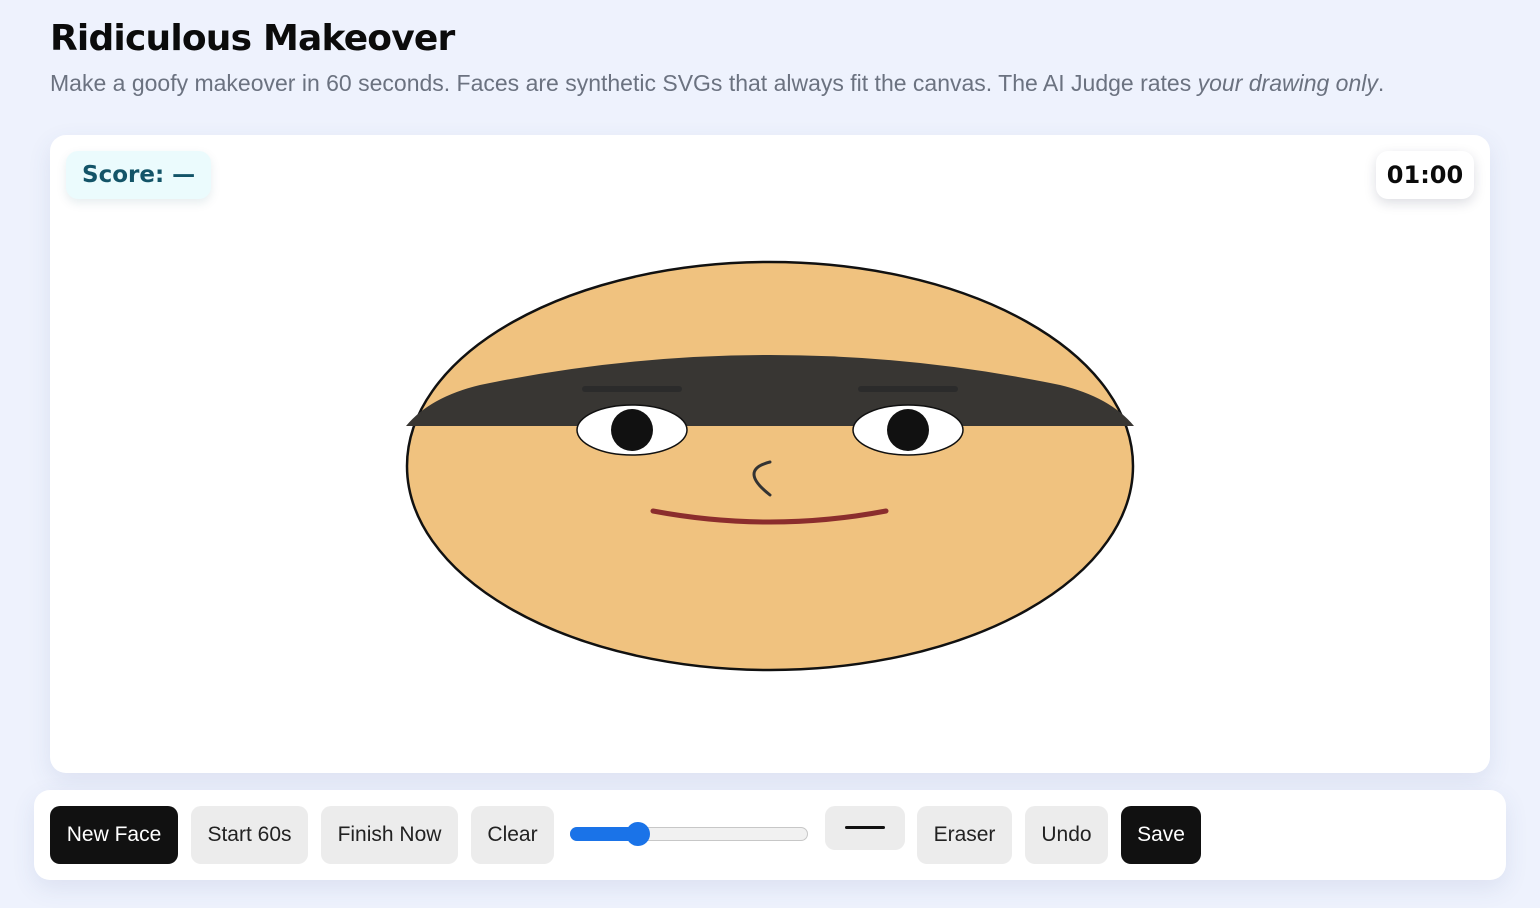 The image size is (1540, 908). What do you see at coordinates (249, 835) in the screenshot?
I see `start-timer-button: Start 60s` at bounding box center [249, 835].